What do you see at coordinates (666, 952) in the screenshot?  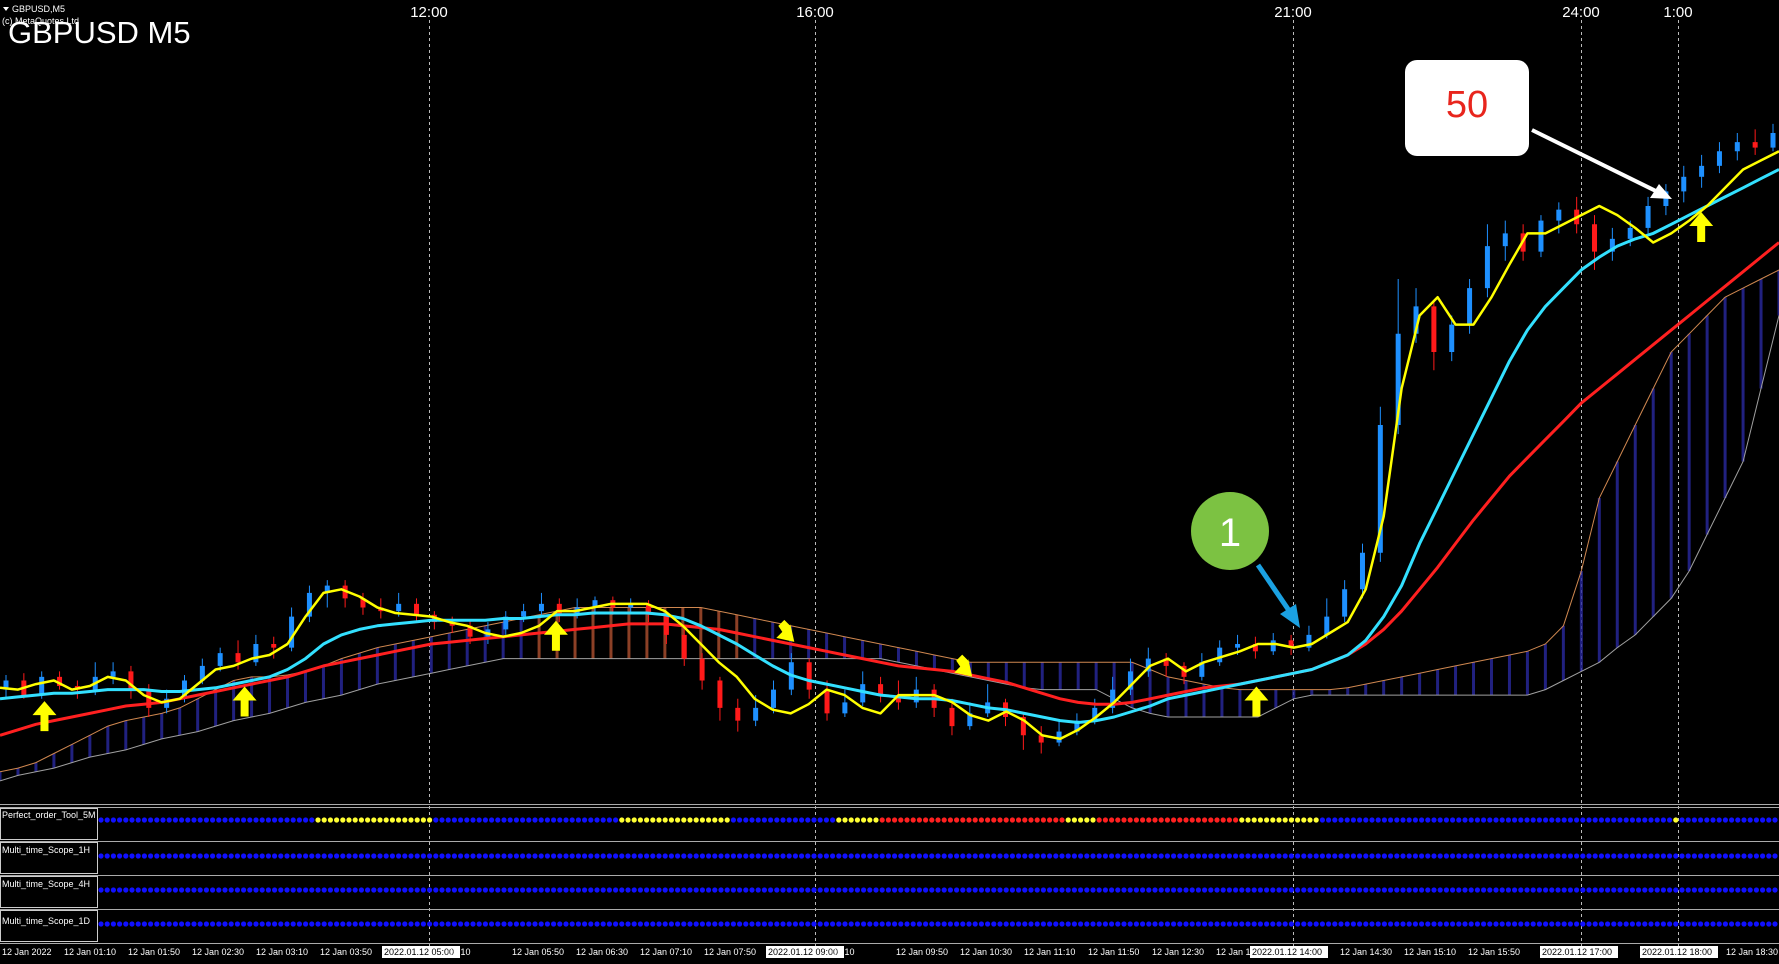 I see `bottom-time-label: 12 Jan 07:10` at bounding box center [666, 952].